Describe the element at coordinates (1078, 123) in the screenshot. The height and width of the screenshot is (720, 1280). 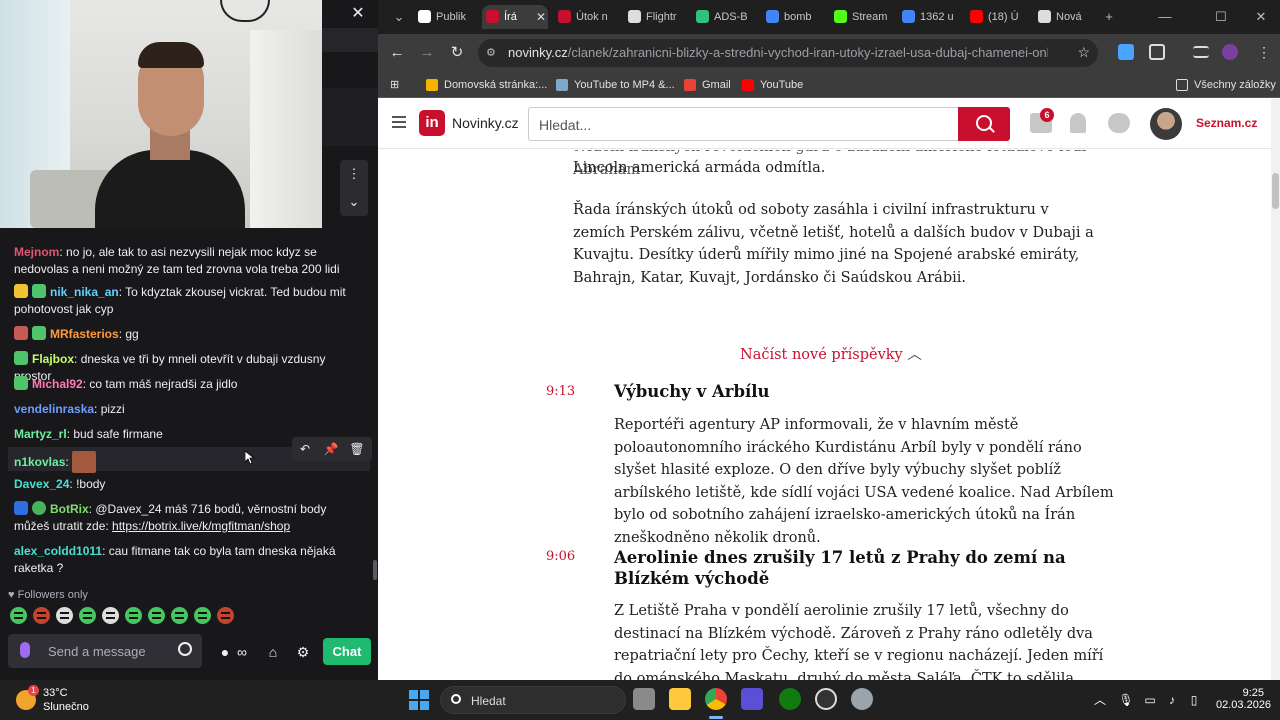
I see `bell-icon` at that location.